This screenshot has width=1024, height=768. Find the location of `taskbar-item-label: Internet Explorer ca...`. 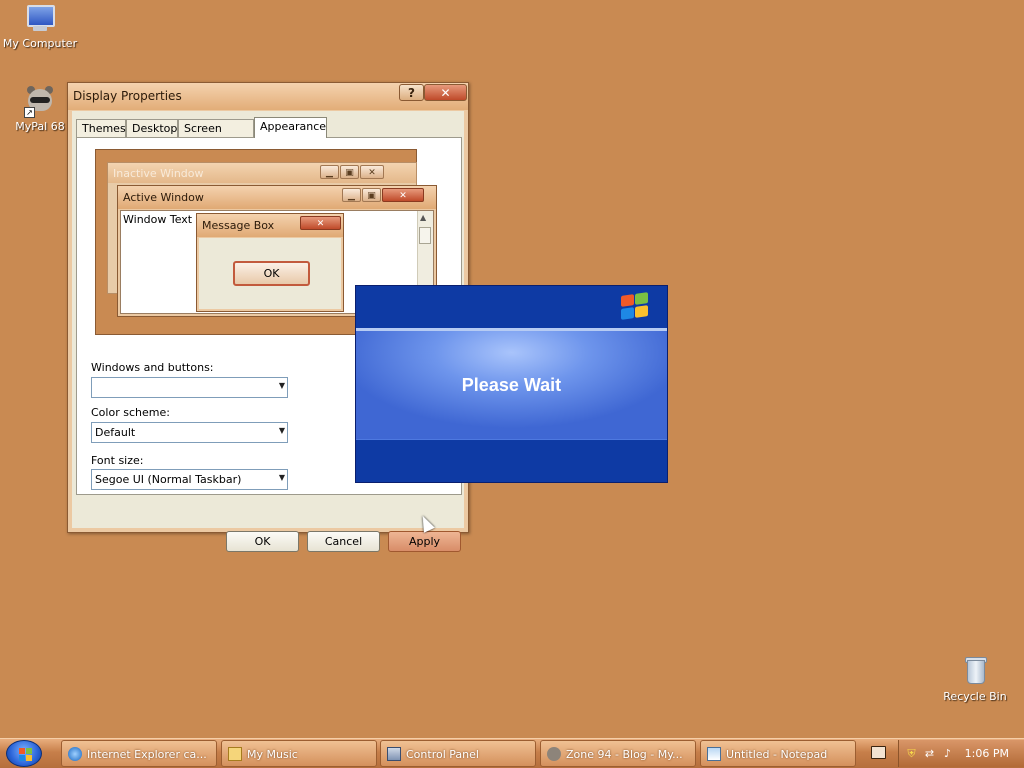

taskbar-item-label: Internet Explorer ca... is located at coordinates (147, 754).